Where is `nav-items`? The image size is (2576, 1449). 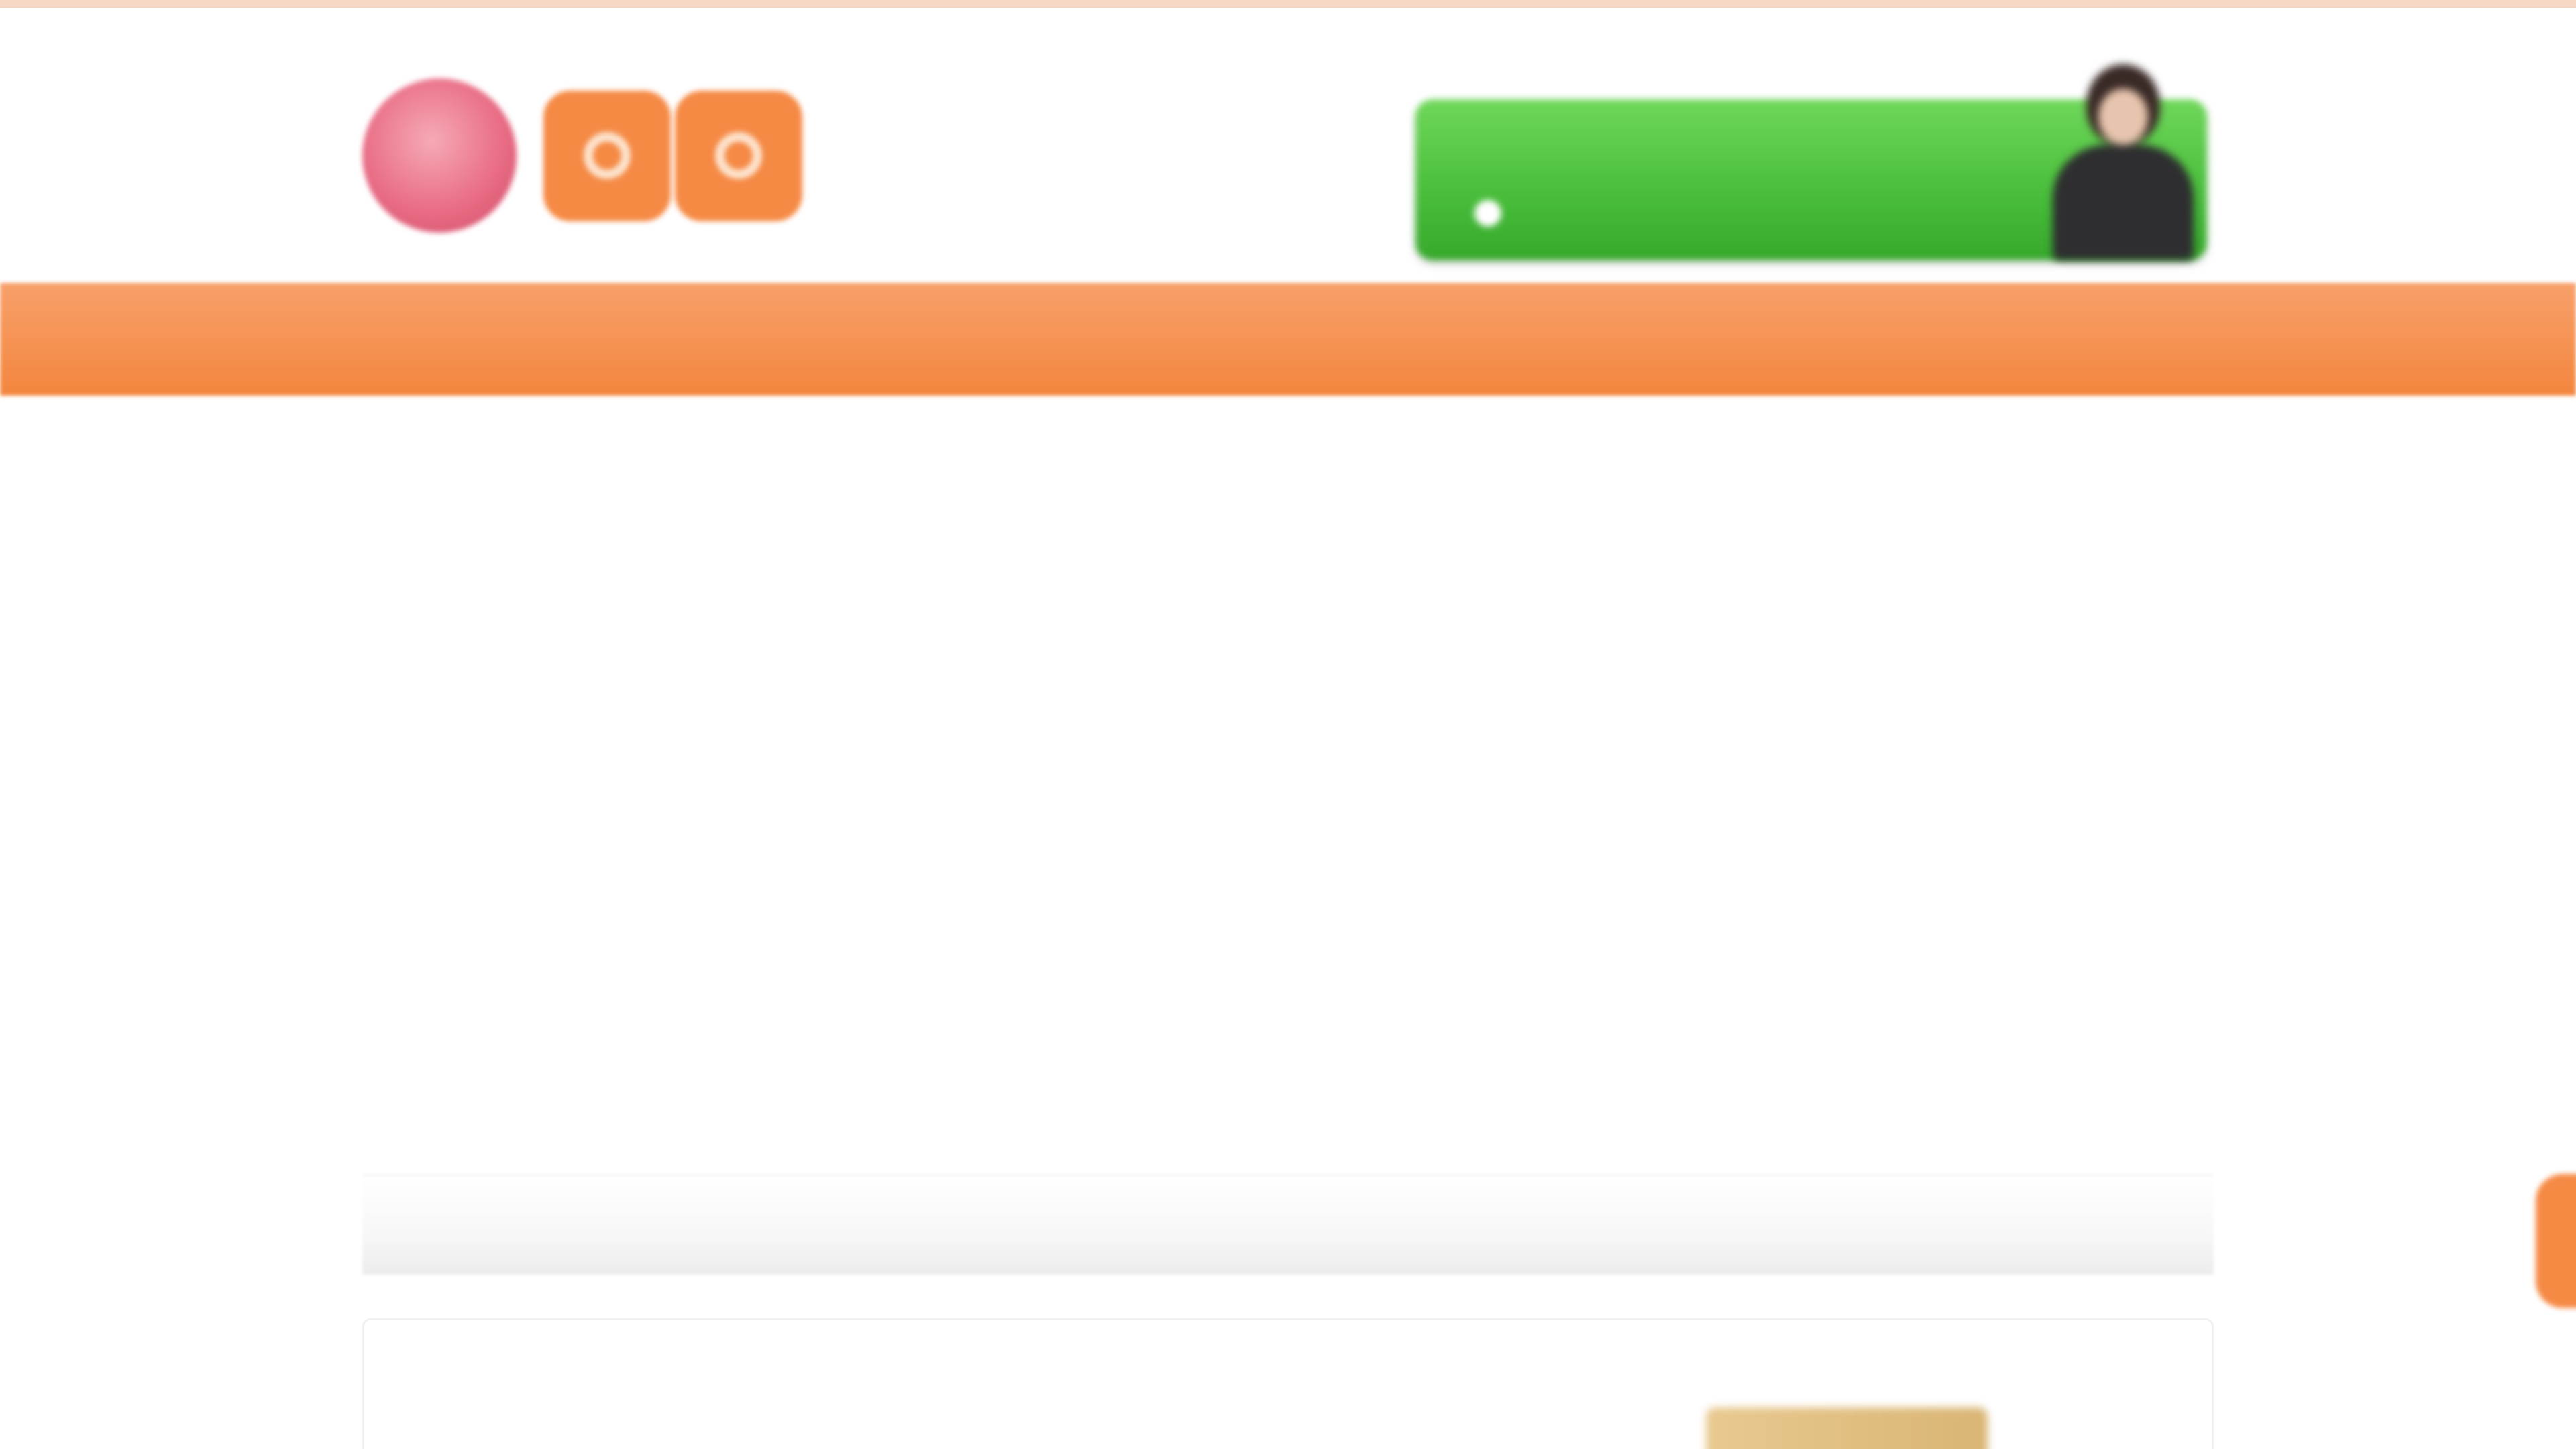
nav-items is located at coordinates (472, 339).